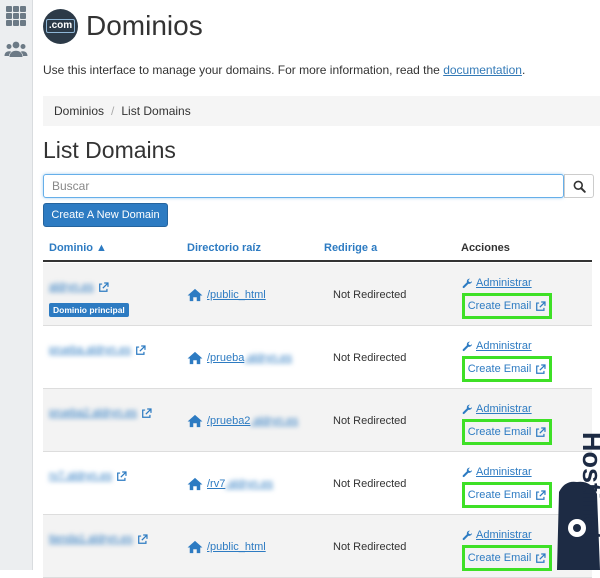  Describe the element at coordinates (80, 476) in the screenshot. I see `domain-name: rv7.aldryn.es` at that location.